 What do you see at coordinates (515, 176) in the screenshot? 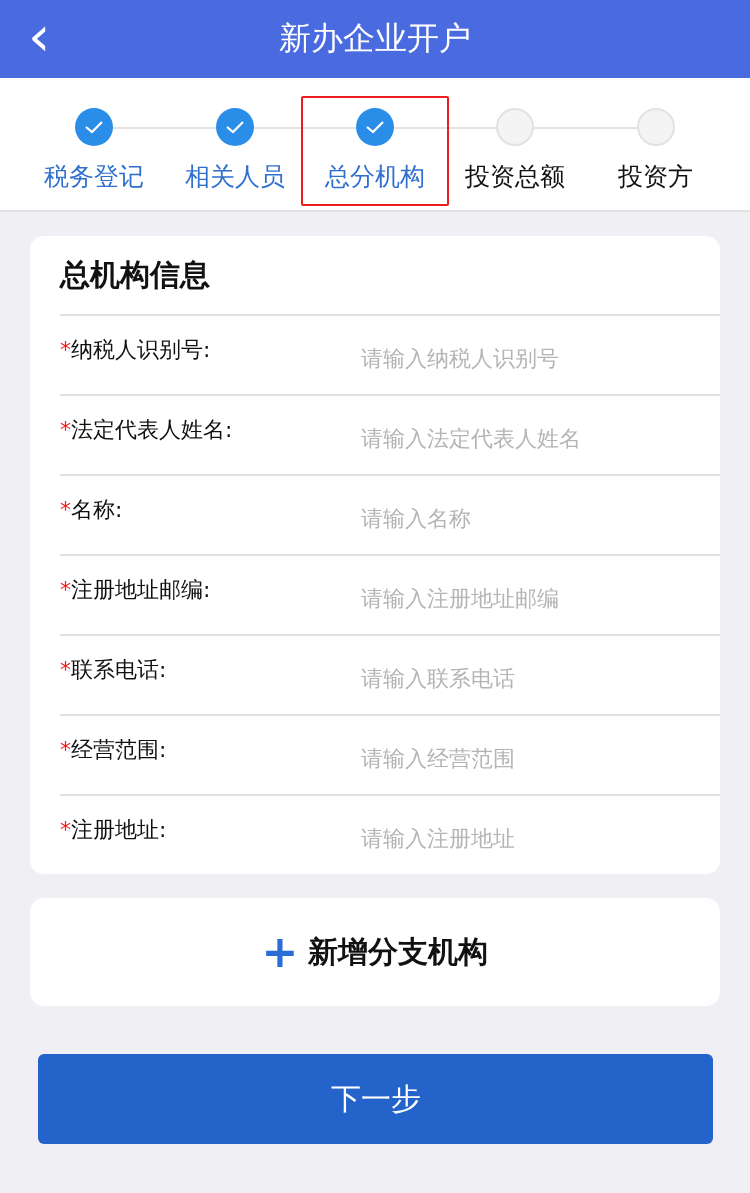
I see `step-label: 投资总额` at bounding box center [515, 176].